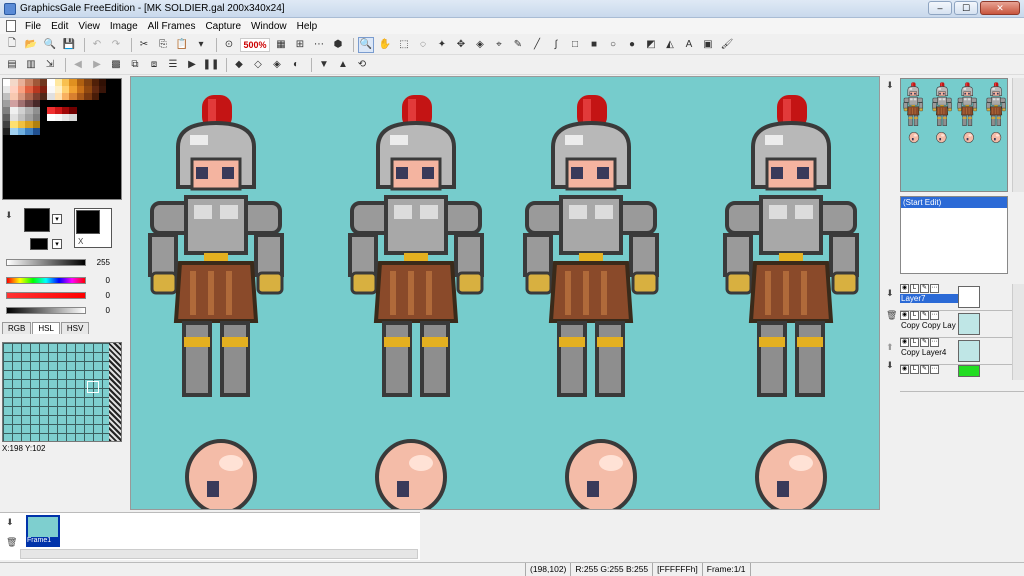  Describe the element at coordinates (404, 45) in the screenshot. I see `rect-select-icon: ⬚` at that location.